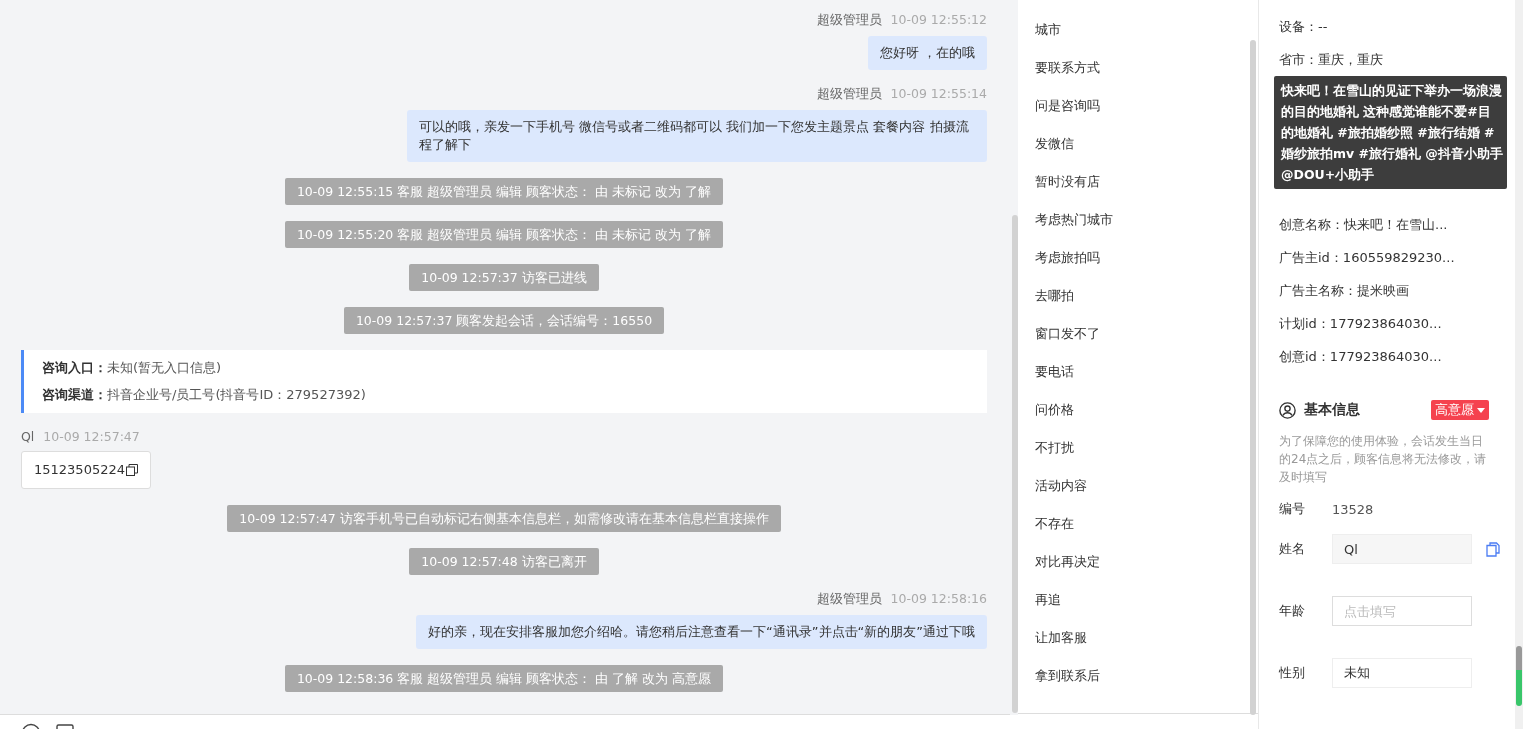 Image resolution: width=1523 pixels, height=729 pixels. Describe the element at coordinates (1292, 673) in the screenshot. I see `field-label: 性别` at that location.